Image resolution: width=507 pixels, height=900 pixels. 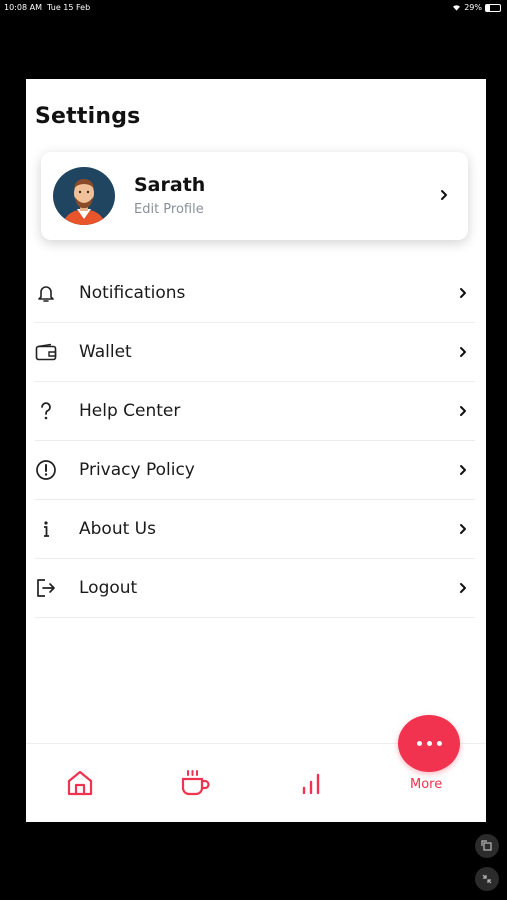 I want to click on menu-item-help-center: Help Center, so click(x=255, y=411).